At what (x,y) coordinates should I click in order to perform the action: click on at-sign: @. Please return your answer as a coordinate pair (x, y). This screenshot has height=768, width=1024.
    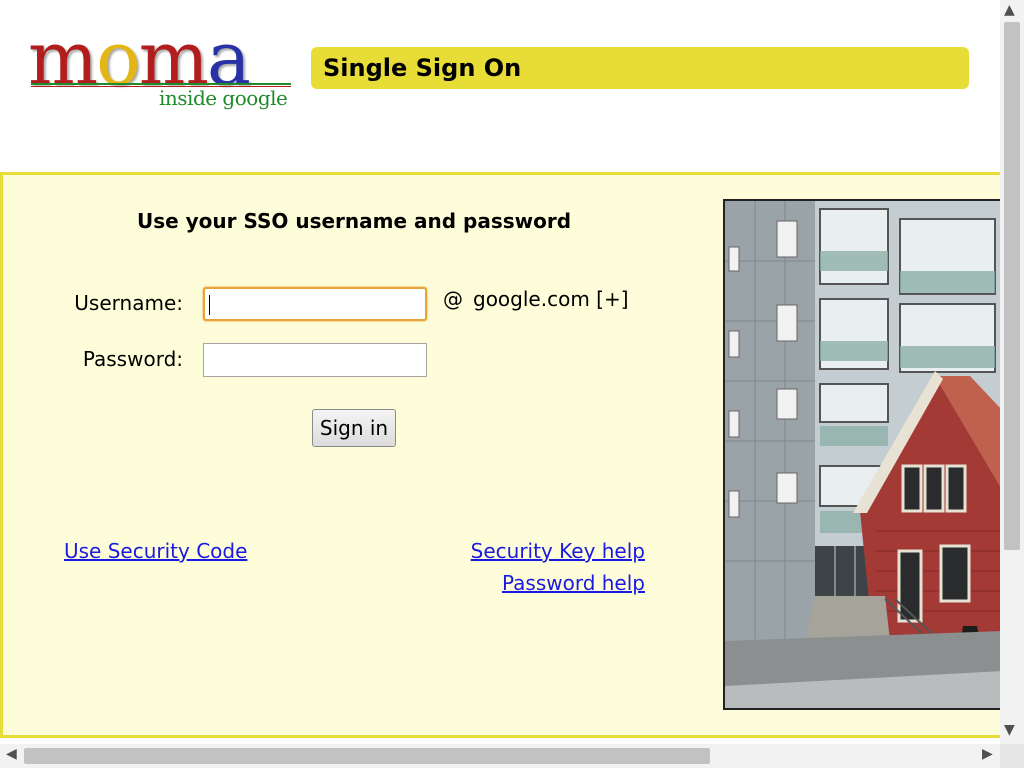
    Looking at the image, I should click on (453, 299).